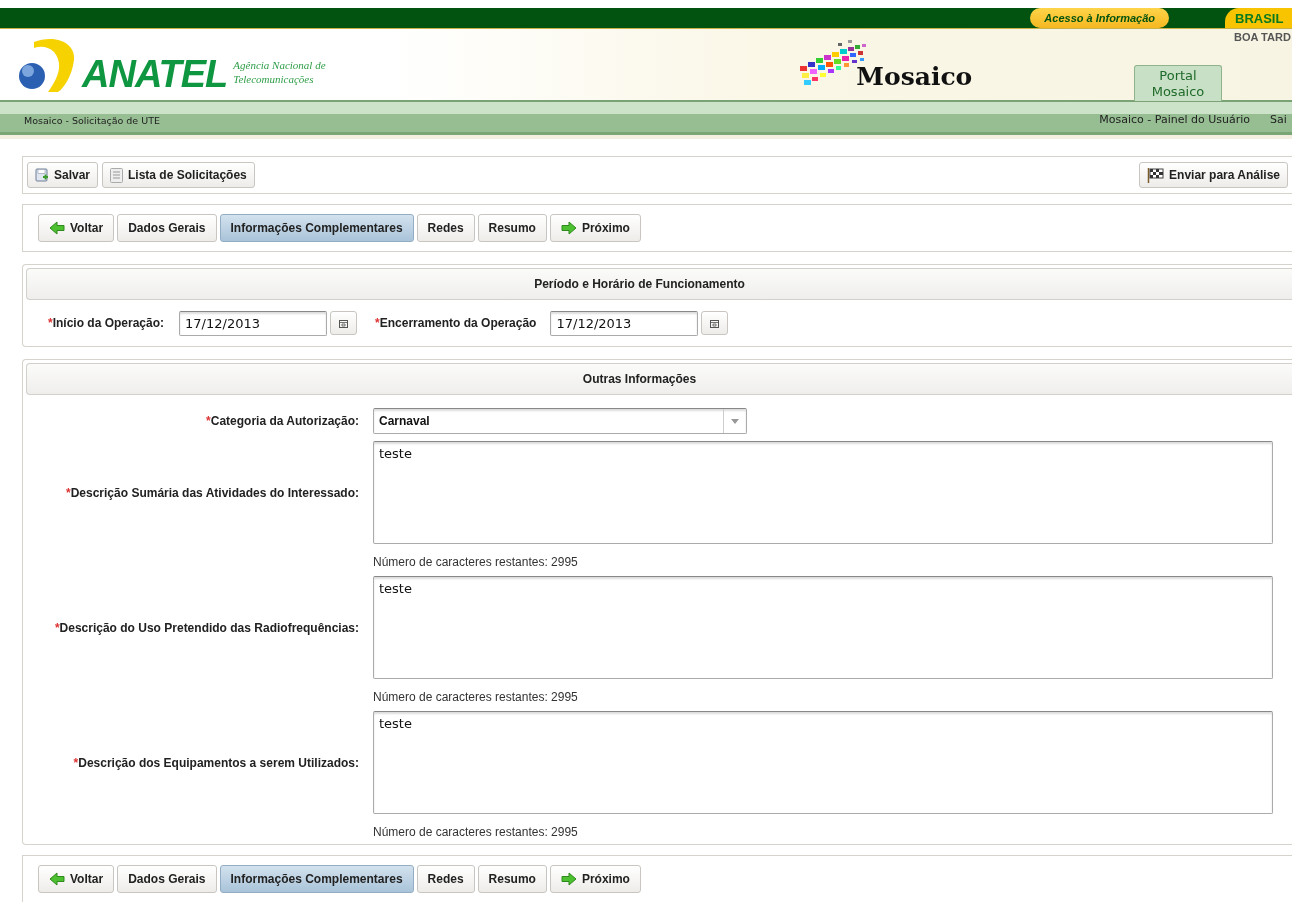 This screenshot has width=1292, height=913. I want to click on toolbar-button: Lista de Solicitações, so click(178, 175).